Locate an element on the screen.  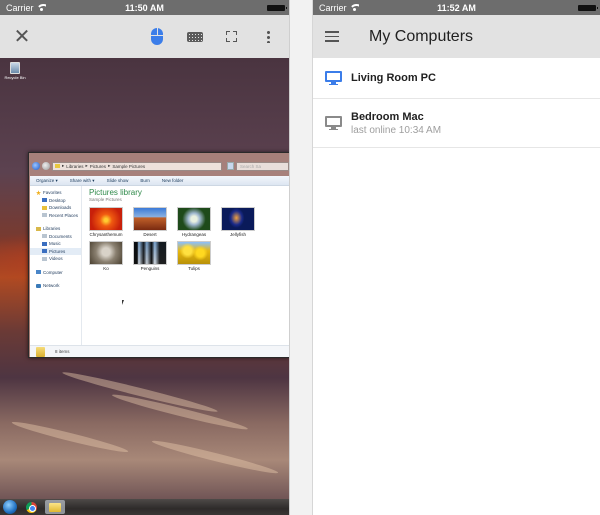
nav-item-pictures: Pictures is located at coordinates (55, 251).